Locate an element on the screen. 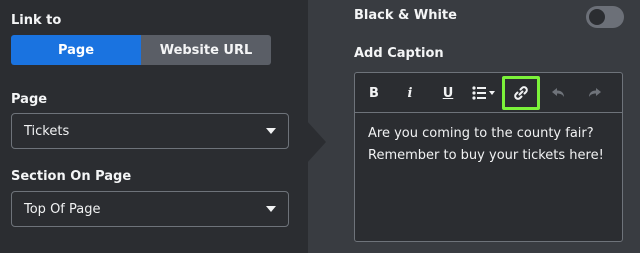 This screenshot has height=253, width=640. undo-button is located at coordinates (558, 93).